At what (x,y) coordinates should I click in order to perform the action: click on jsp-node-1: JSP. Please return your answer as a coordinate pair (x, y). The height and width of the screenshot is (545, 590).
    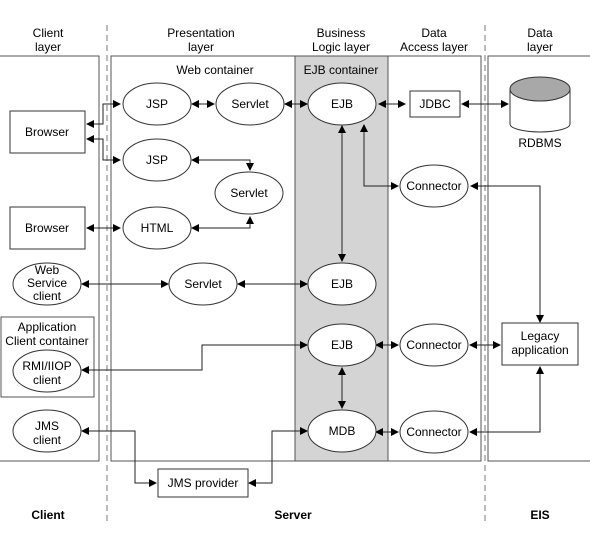
    Looking at the image, I should click on (157, 104).